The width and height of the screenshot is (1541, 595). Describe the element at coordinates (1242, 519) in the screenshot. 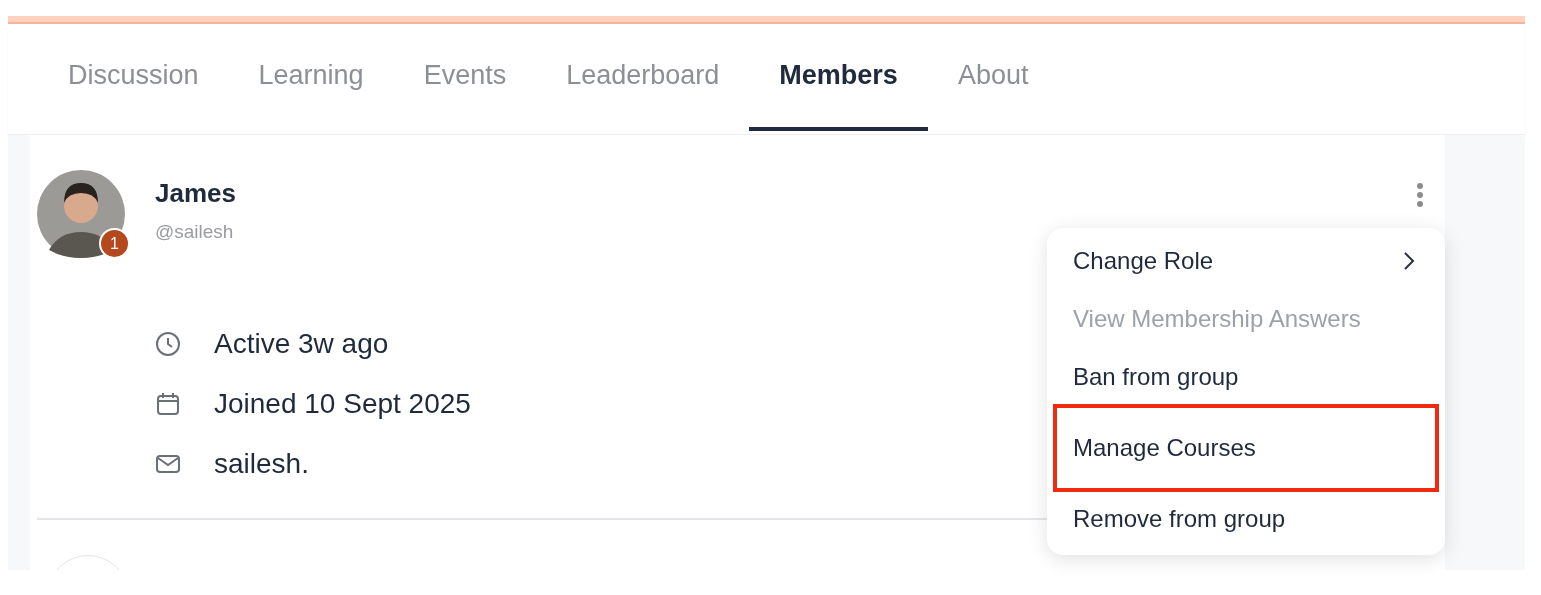

I see `menu-item: Remove from group` at that location.